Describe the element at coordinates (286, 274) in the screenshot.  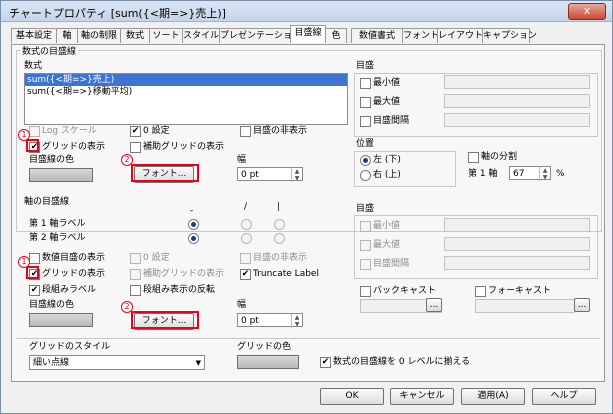
I see `truncate-label: Truncate Label` at that location.